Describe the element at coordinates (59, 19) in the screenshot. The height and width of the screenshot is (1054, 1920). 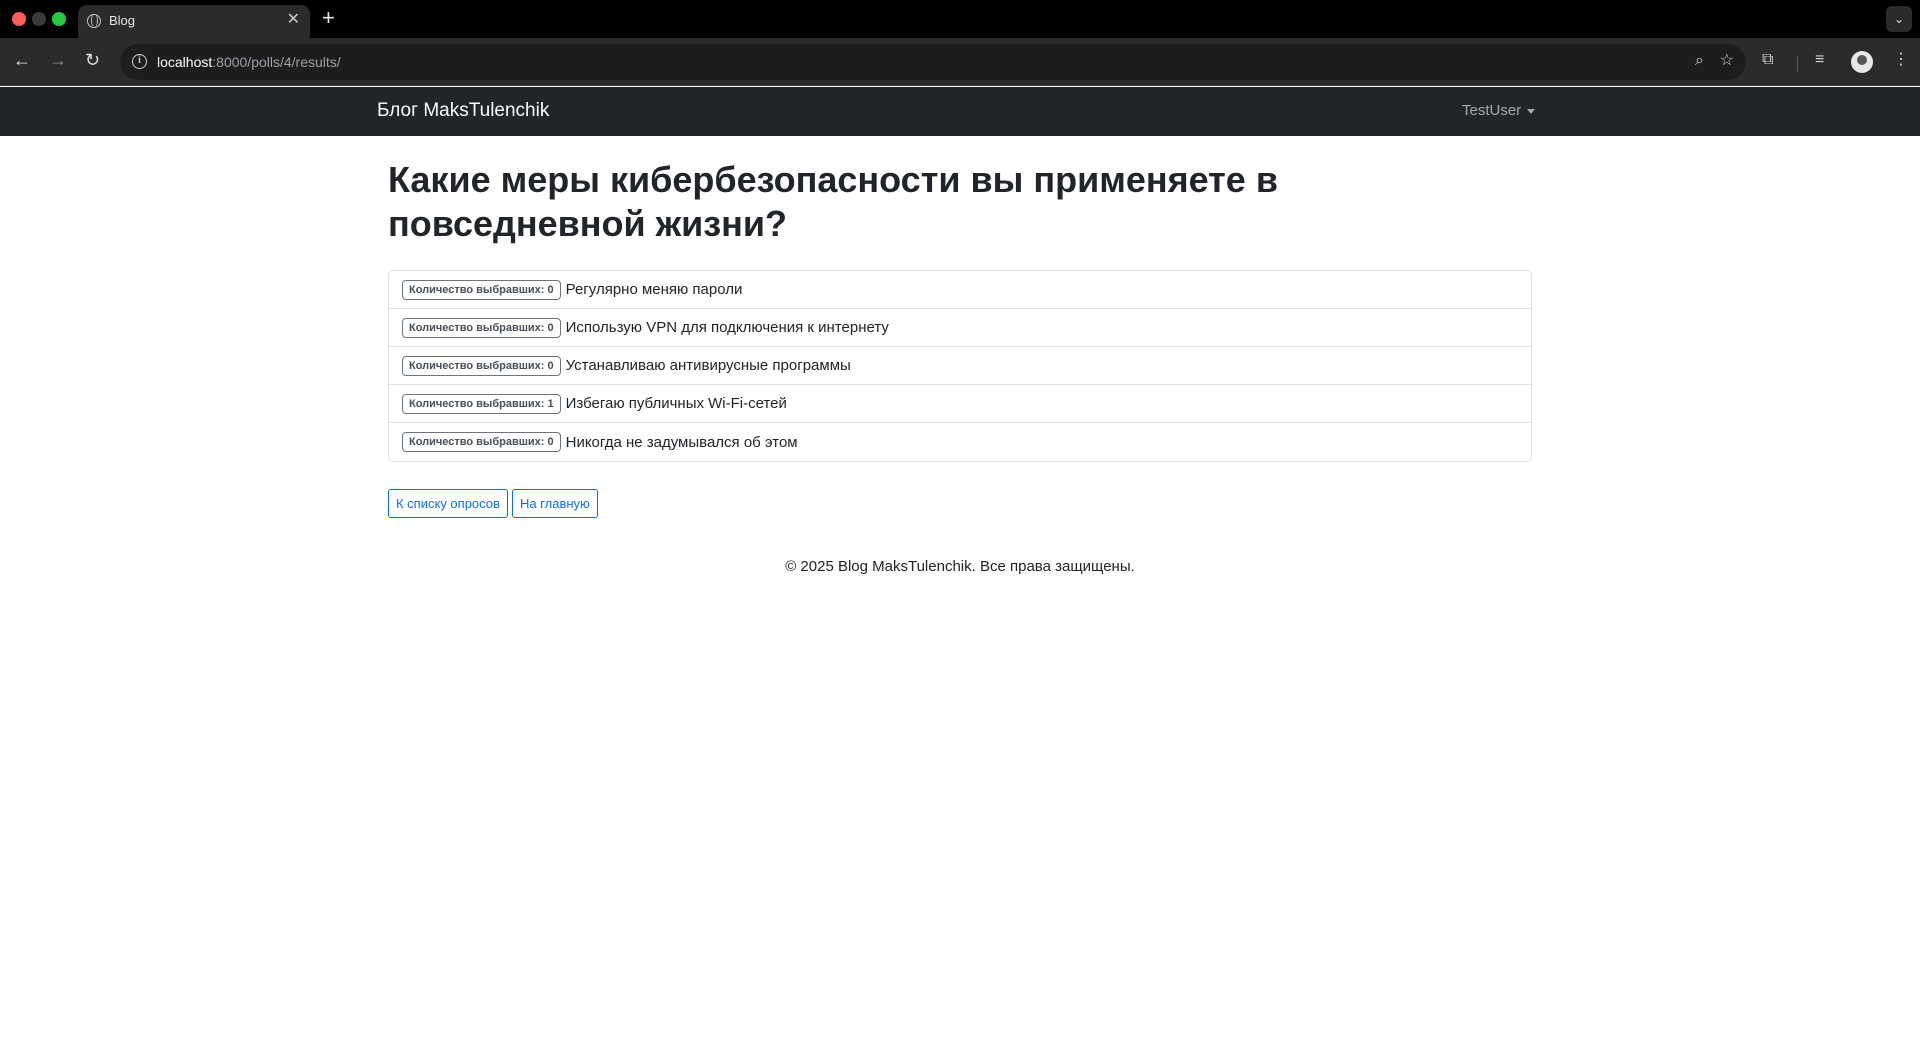
I see `maximize-window-button` at that location.